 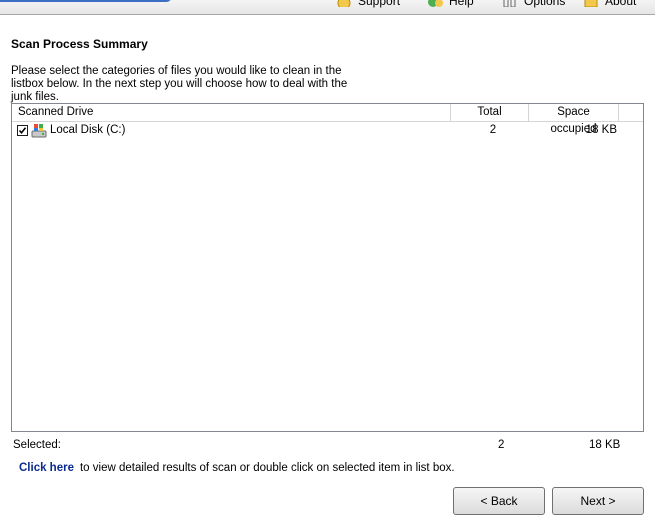 I want to click on toolbar-support-label: Support, so click(x=379, y=4).